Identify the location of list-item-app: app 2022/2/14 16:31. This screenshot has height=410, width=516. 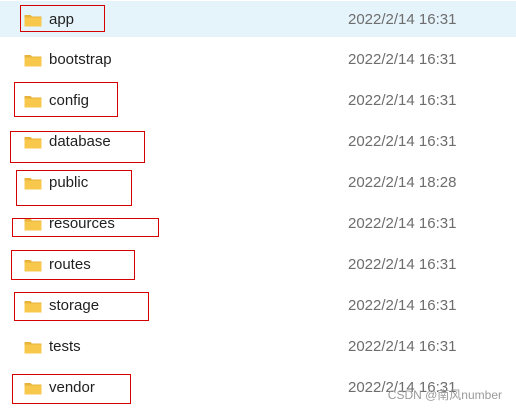
(258, 19).